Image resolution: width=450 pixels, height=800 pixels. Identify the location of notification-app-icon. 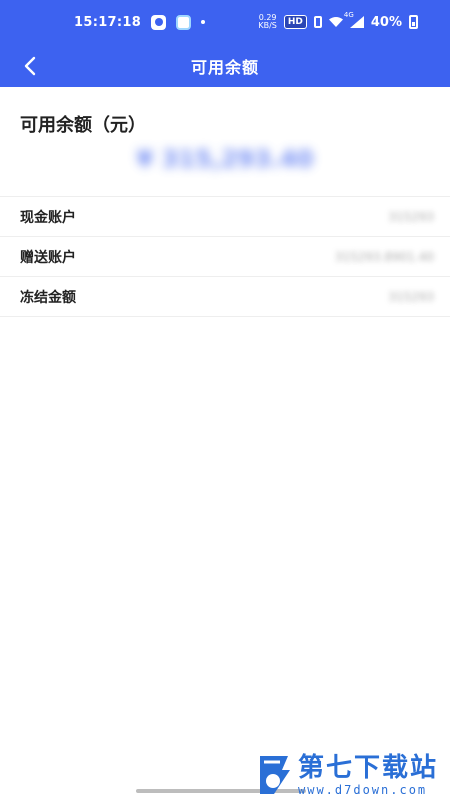
(159, 22).